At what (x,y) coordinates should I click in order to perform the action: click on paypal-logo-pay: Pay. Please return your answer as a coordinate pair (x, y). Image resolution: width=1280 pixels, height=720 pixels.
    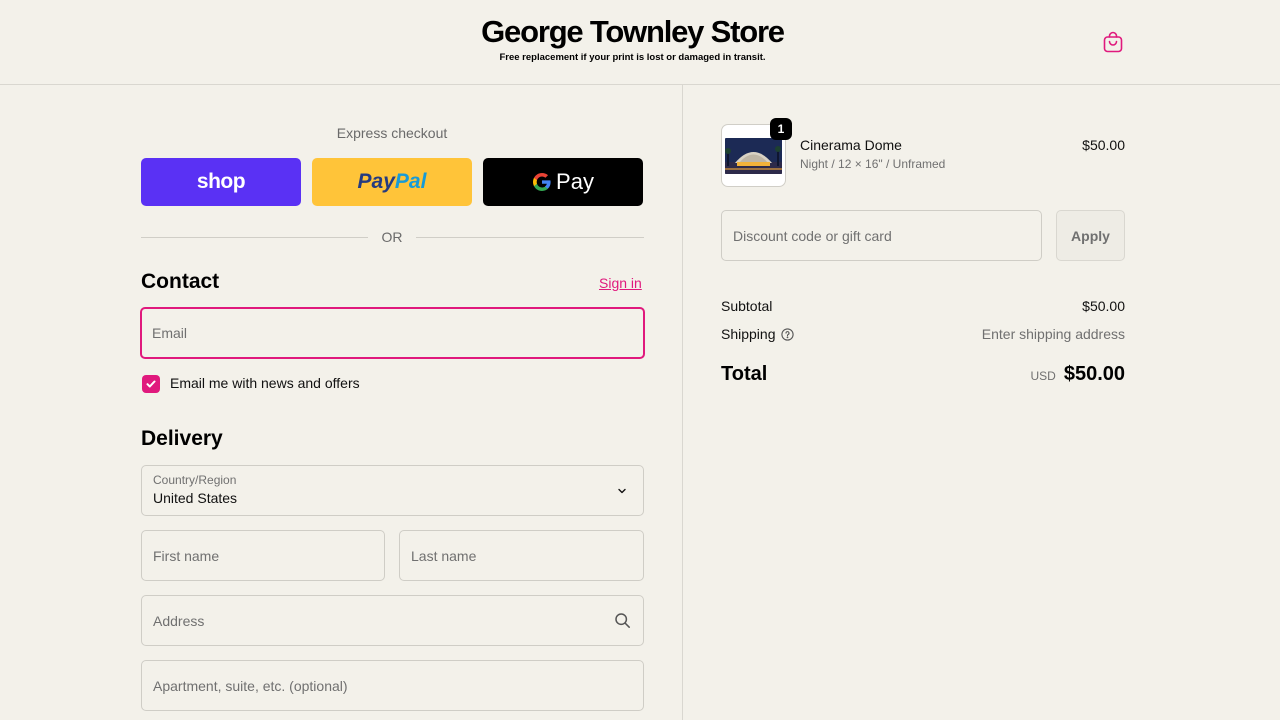
    Looking at the image, I should click on (376, 181).